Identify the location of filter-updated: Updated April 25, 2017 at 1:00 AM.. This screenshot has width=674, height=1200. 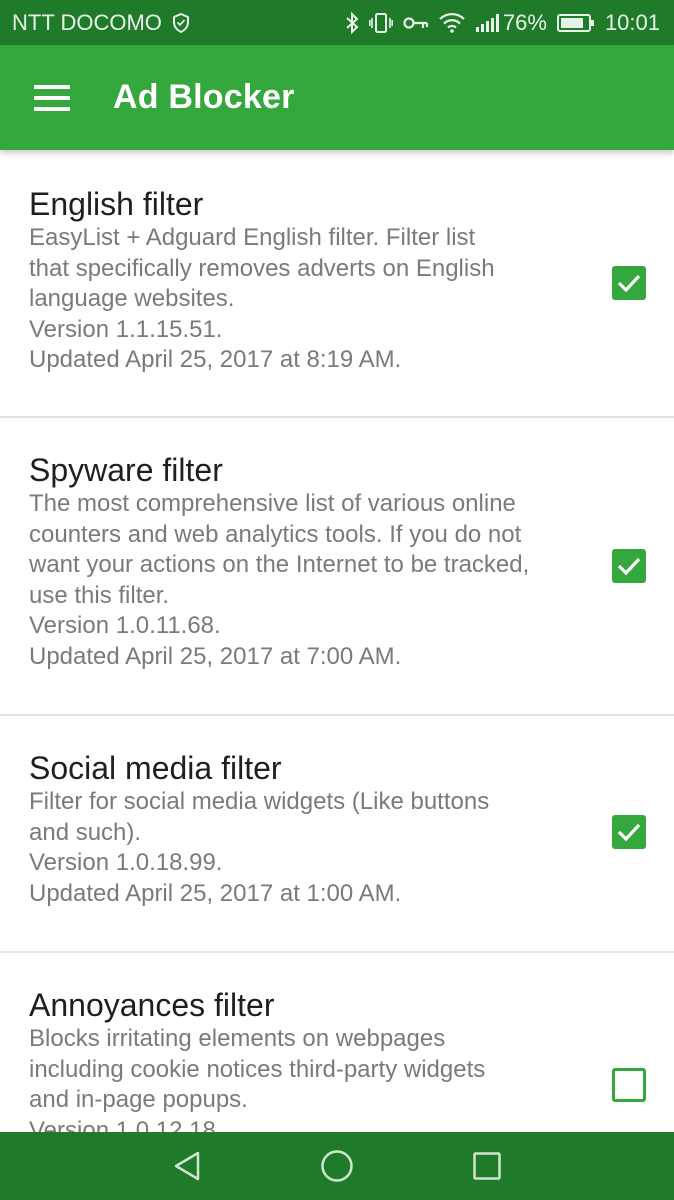
(215, 893).